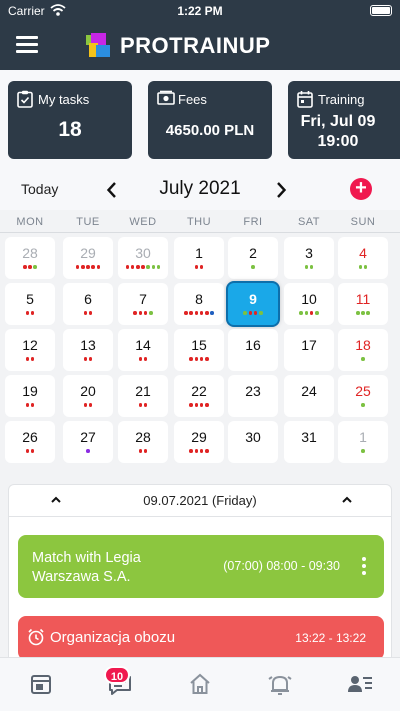 The image size is (400, 711). Describe the element at coordinates (30, 304) in the screenshot. I see `day-cell: 5` at that location.